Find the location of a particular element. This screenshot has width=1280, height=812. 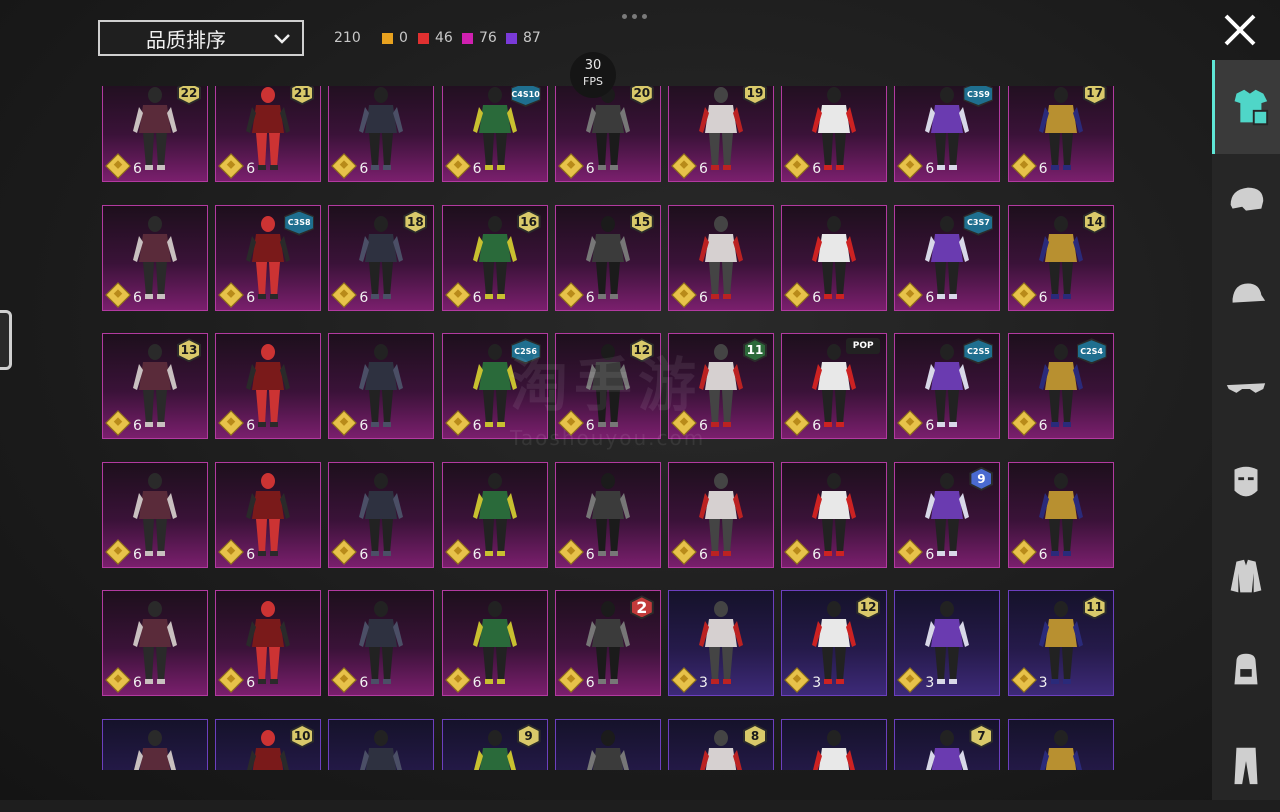

outfit-card: POP 6 is located at coordinates (834, 386).